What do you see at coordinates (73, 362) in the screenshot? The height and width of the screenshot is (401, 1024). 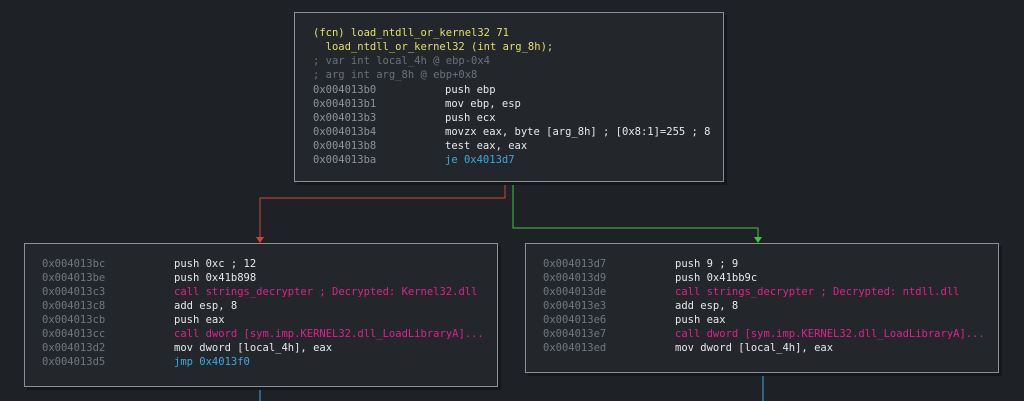 I see `instruction-address: 0x004013d5` at bounding box center [73, 362].